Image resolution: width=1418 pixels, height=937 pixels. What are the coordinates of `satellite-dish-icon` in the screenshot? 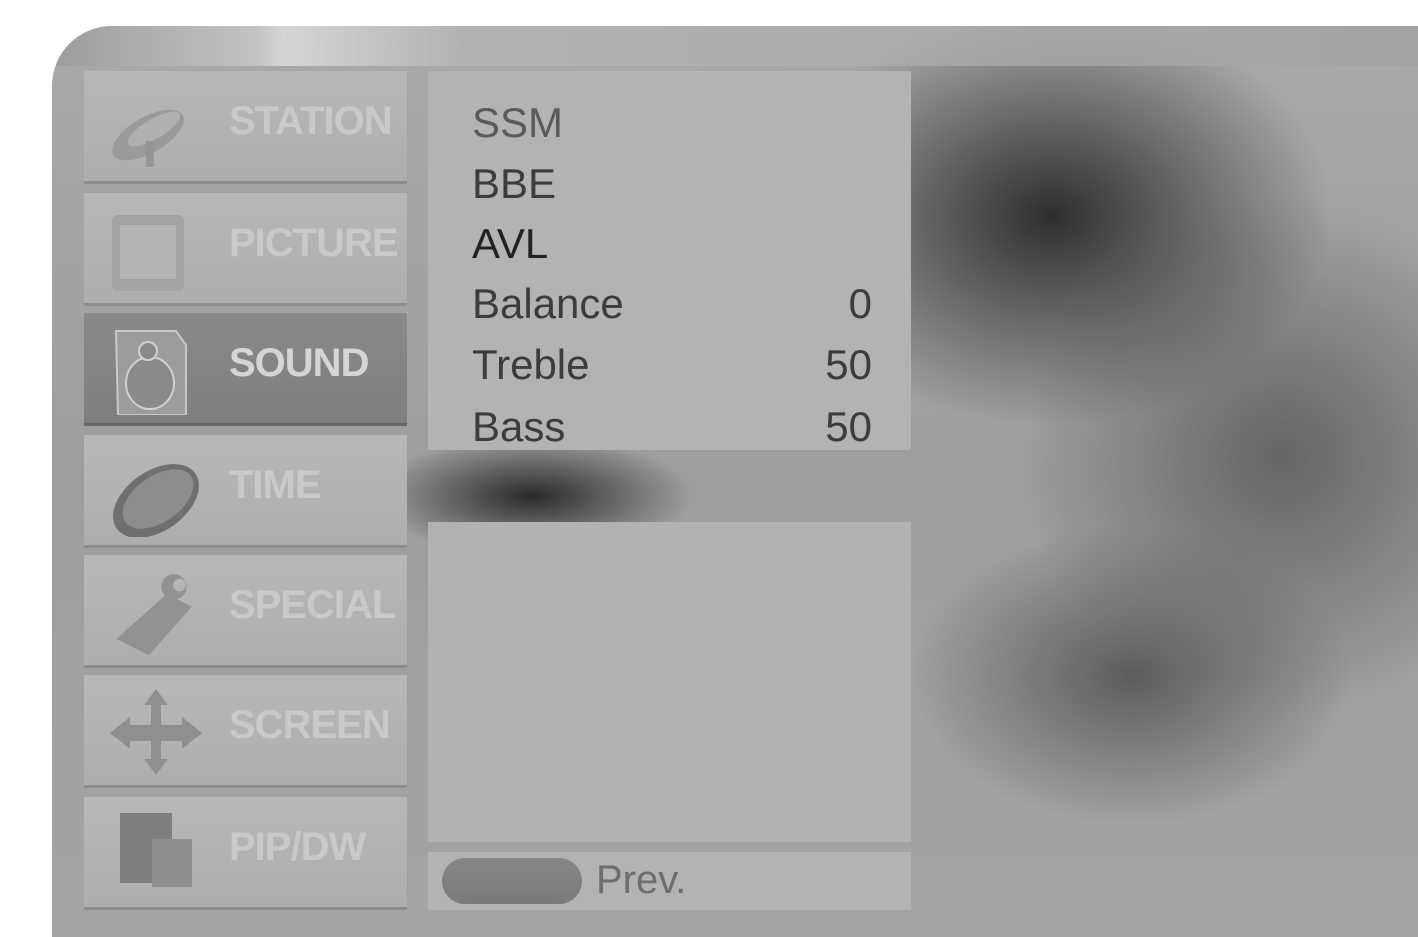 It's located at (148, 138).